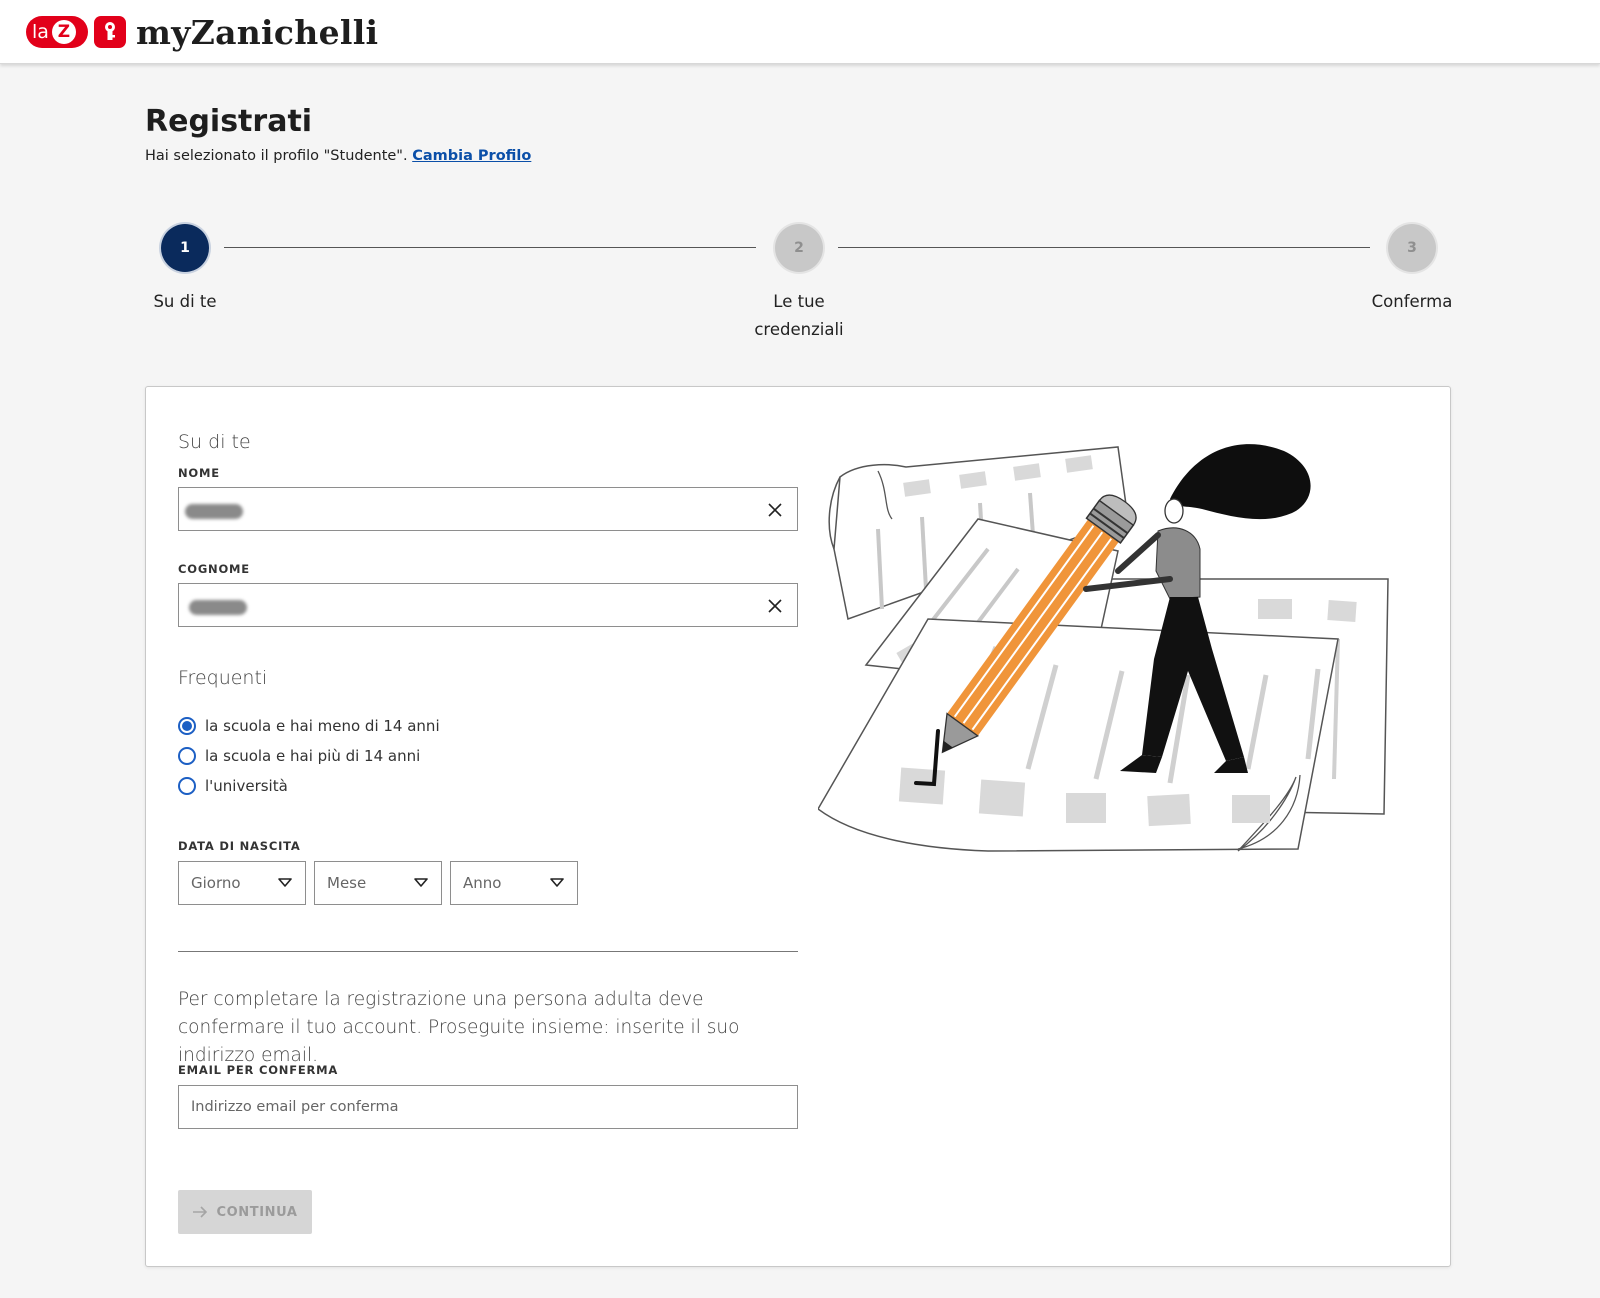 The height and width of the screenshot is (1298, 1600). I want to click on section-title-su-di-te: Su di te, so click(214, 442).